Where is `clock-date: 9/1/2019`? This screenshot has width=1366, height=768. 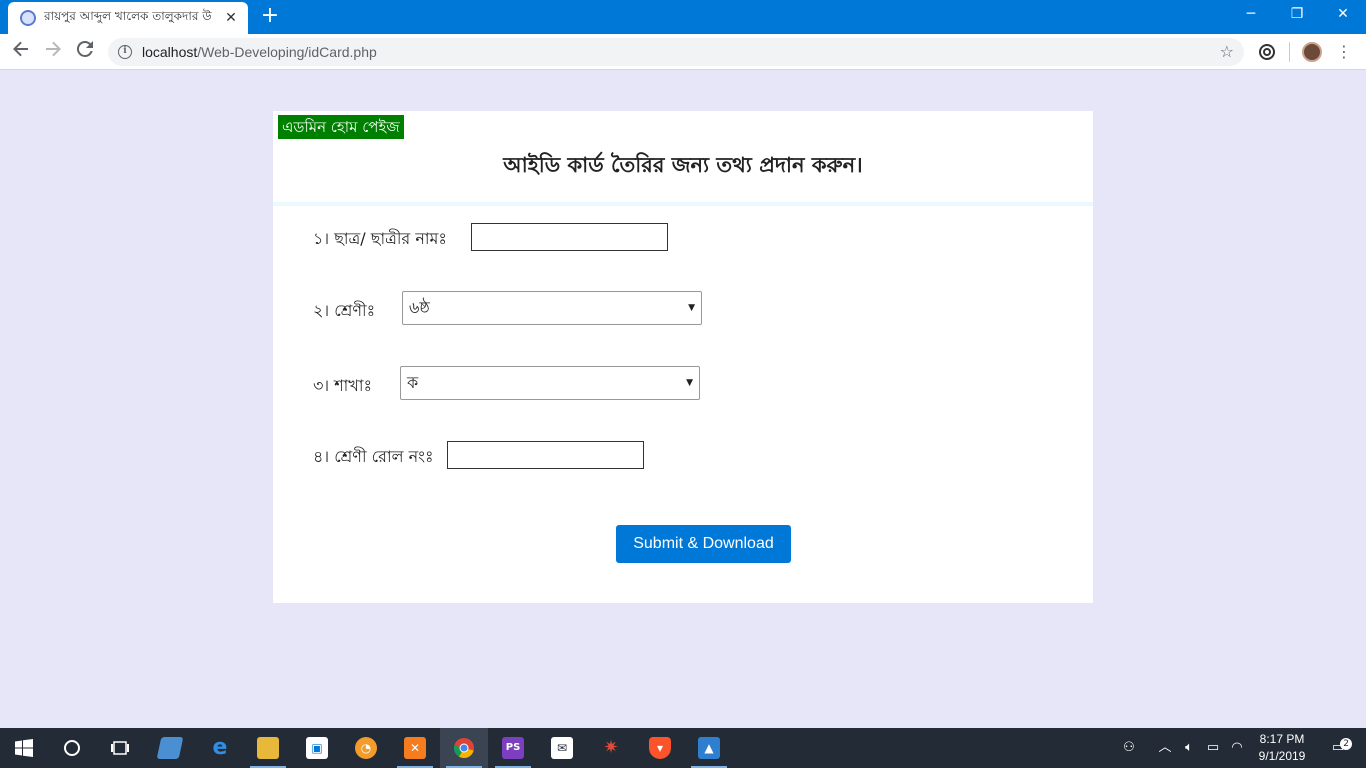
clock-date: 9/1/2019 is located at coordinates (1282, 756).